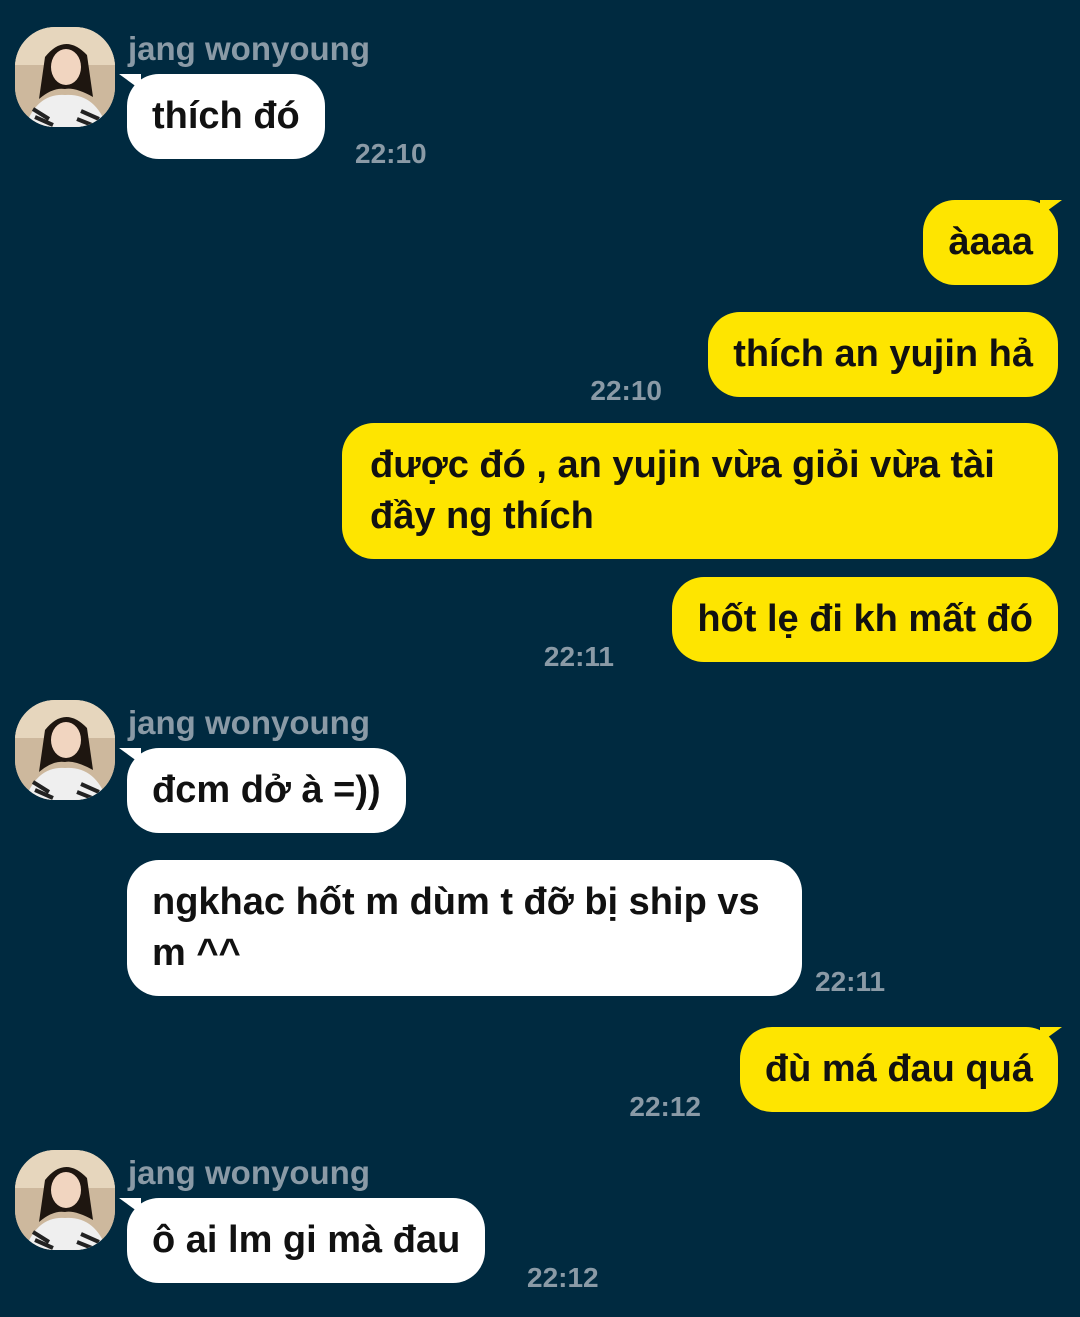 Image resolution: width=1080 pixels, height=1317 pixels. Describe the element at coordinates (464, 928) in the screenshot. I see `message-bubble-incoming: ngkhac hốt m dùm t đỡ bị ship vs m ^^` at that location.